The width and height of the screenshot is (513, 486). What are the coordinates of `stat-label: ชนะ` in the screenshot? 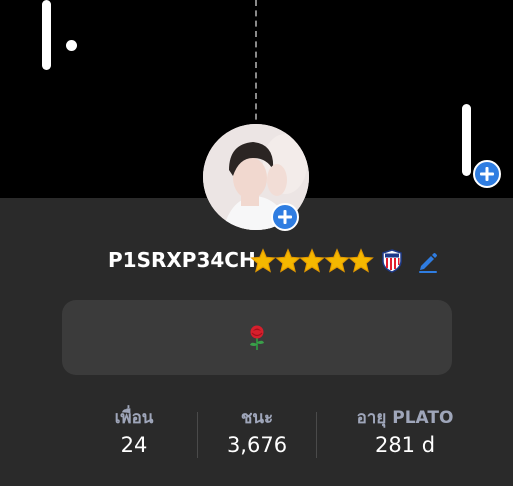 It's located at (257, 418).